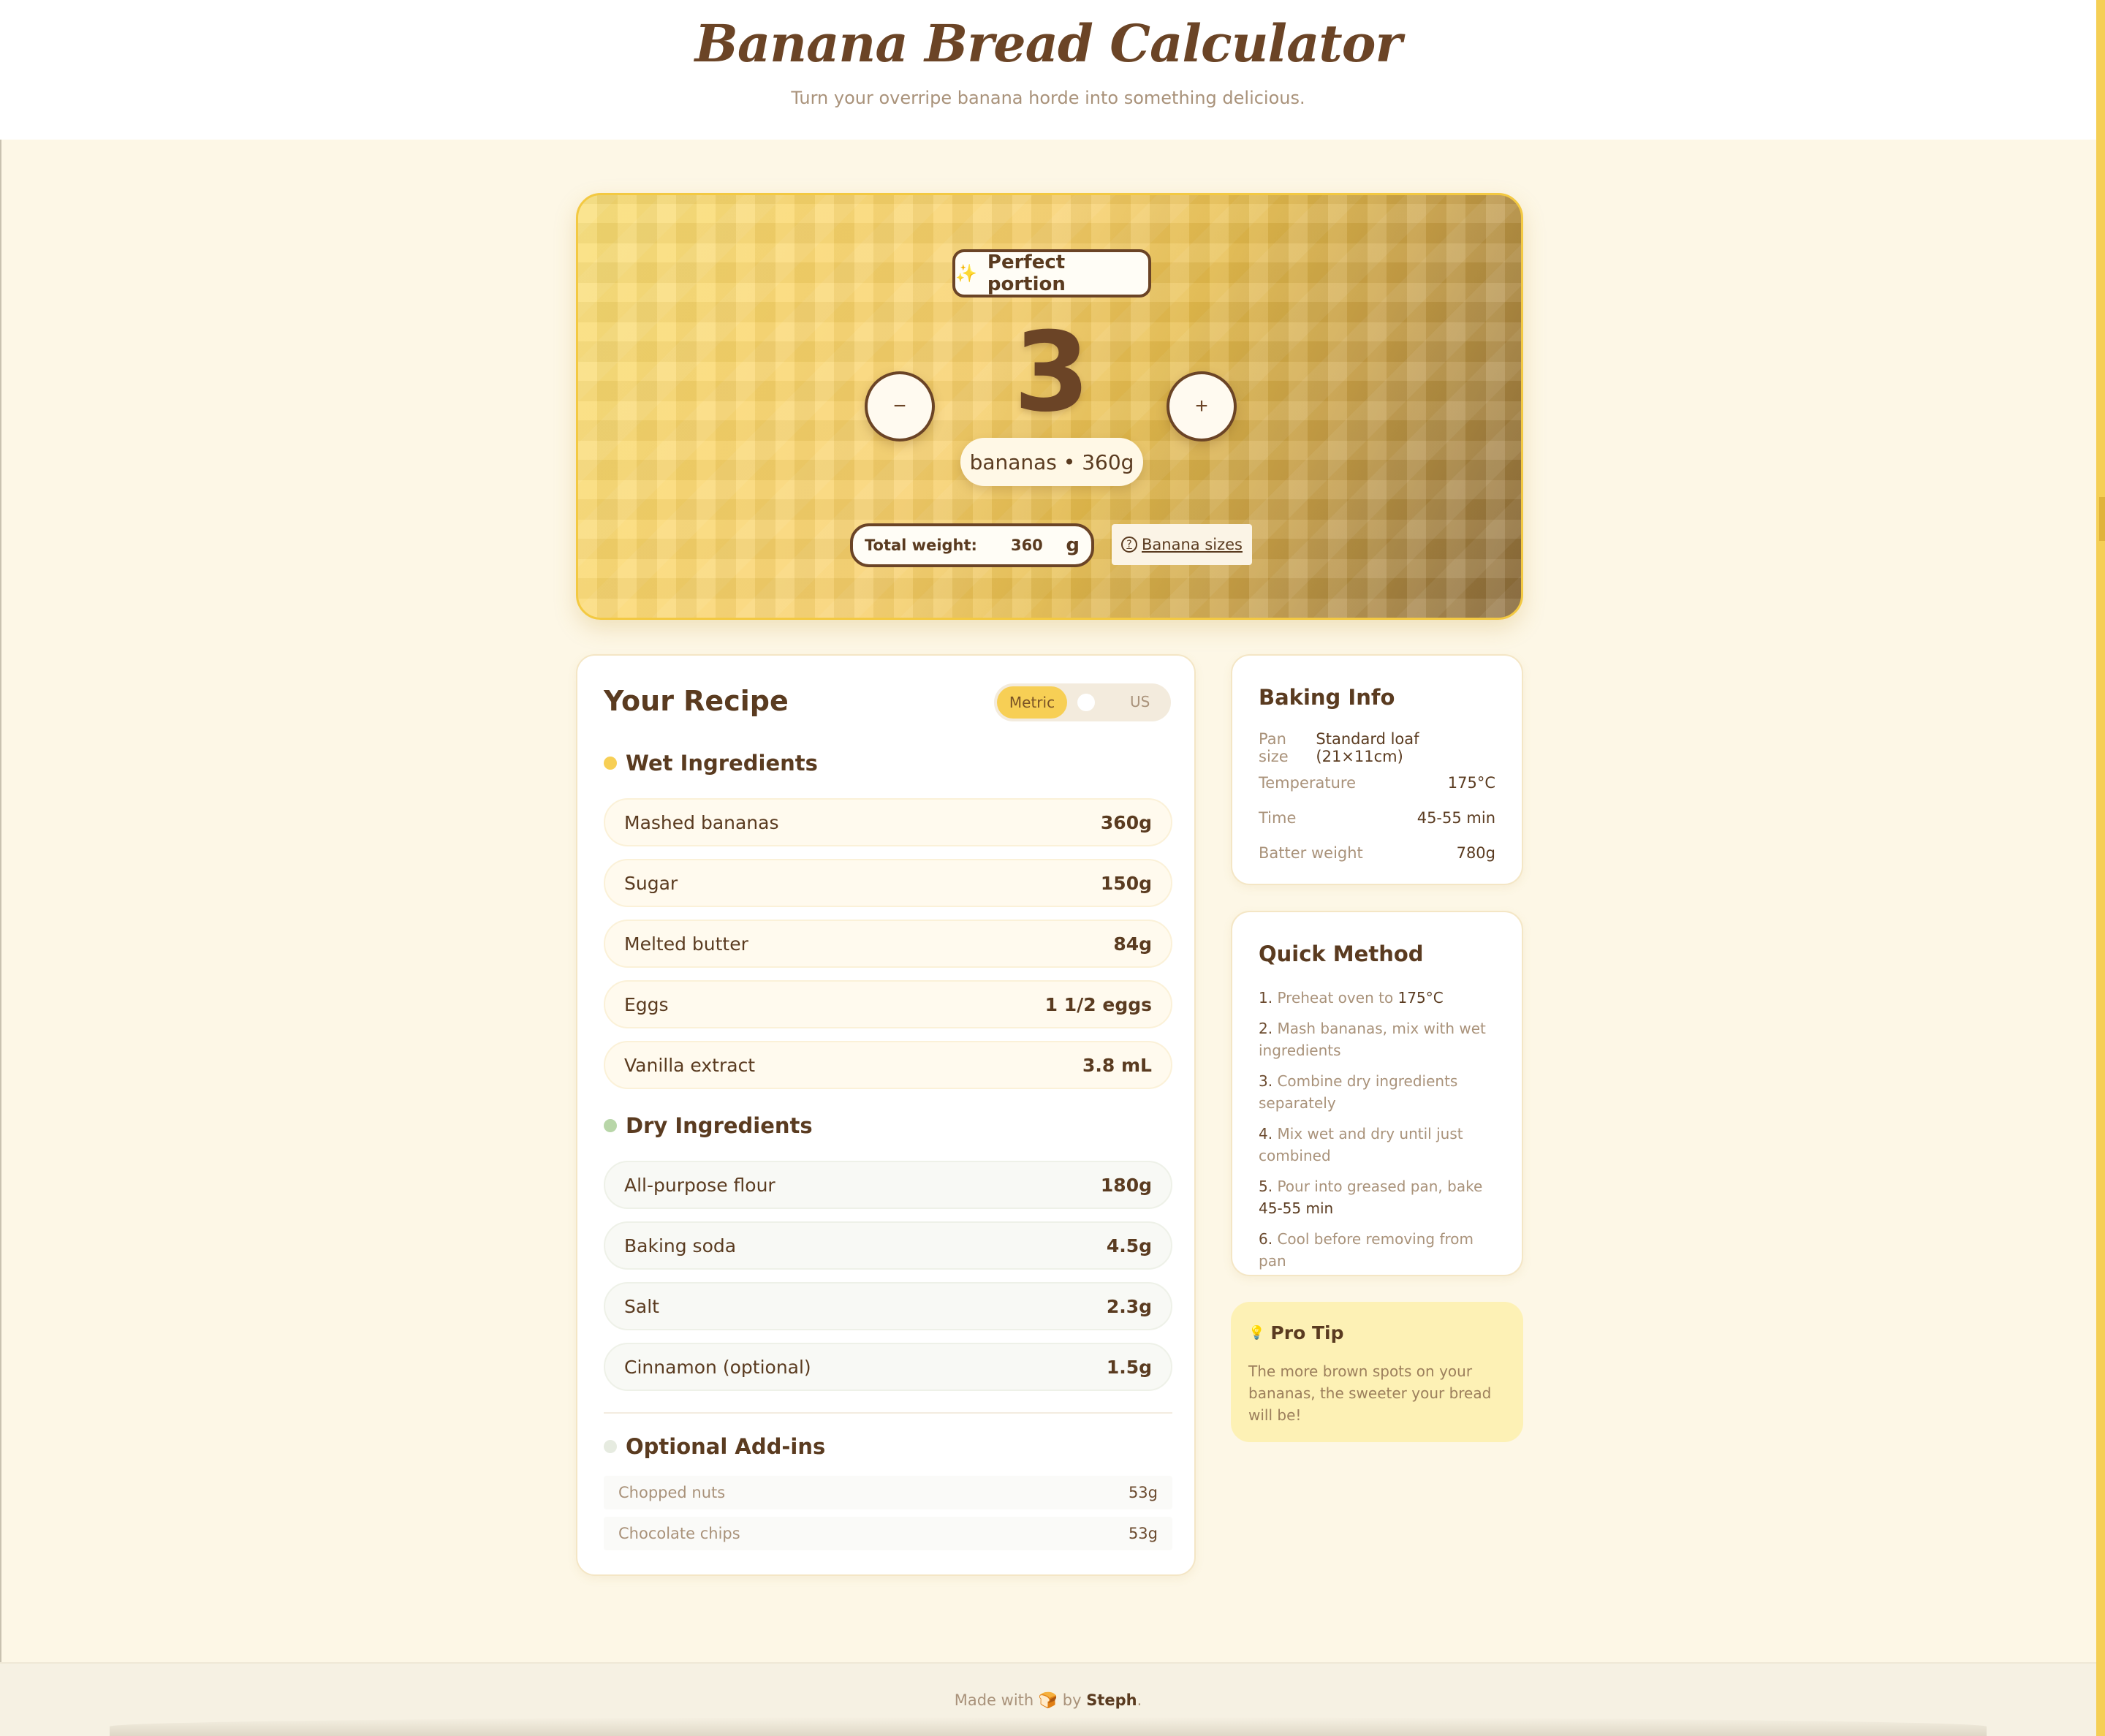 This screenshot has width=2105, height=1736. Describe the element at coordinates (888, 1413) in the screenshot. I see `section-divider` at that location.